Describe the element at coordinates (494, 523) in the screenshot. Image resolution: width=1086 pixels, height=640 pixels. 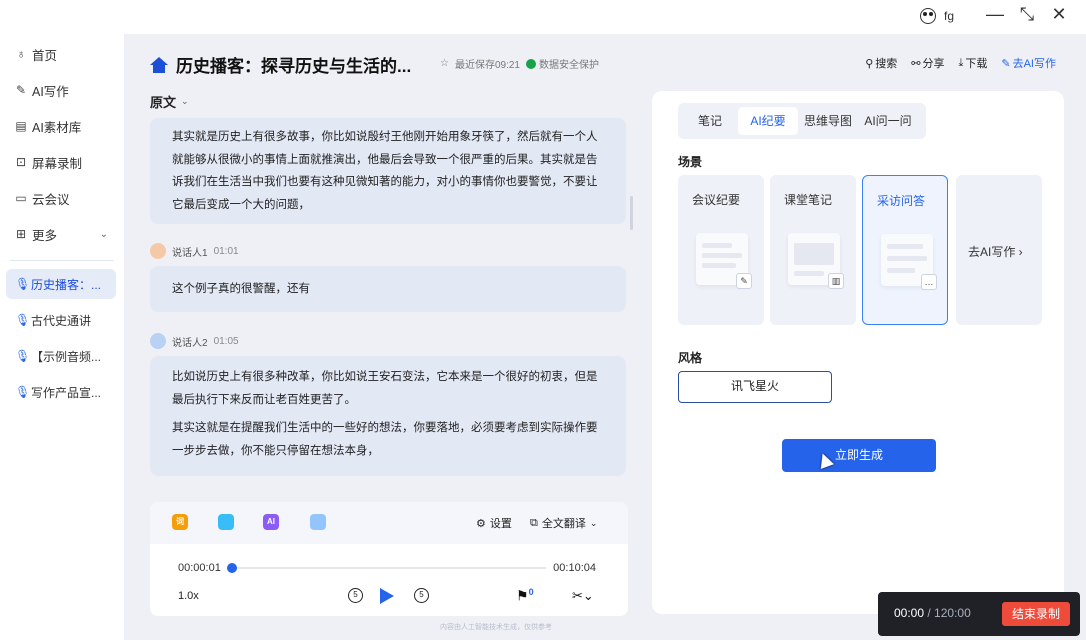
I see `settings-button: ⚙ 设置` at that location.